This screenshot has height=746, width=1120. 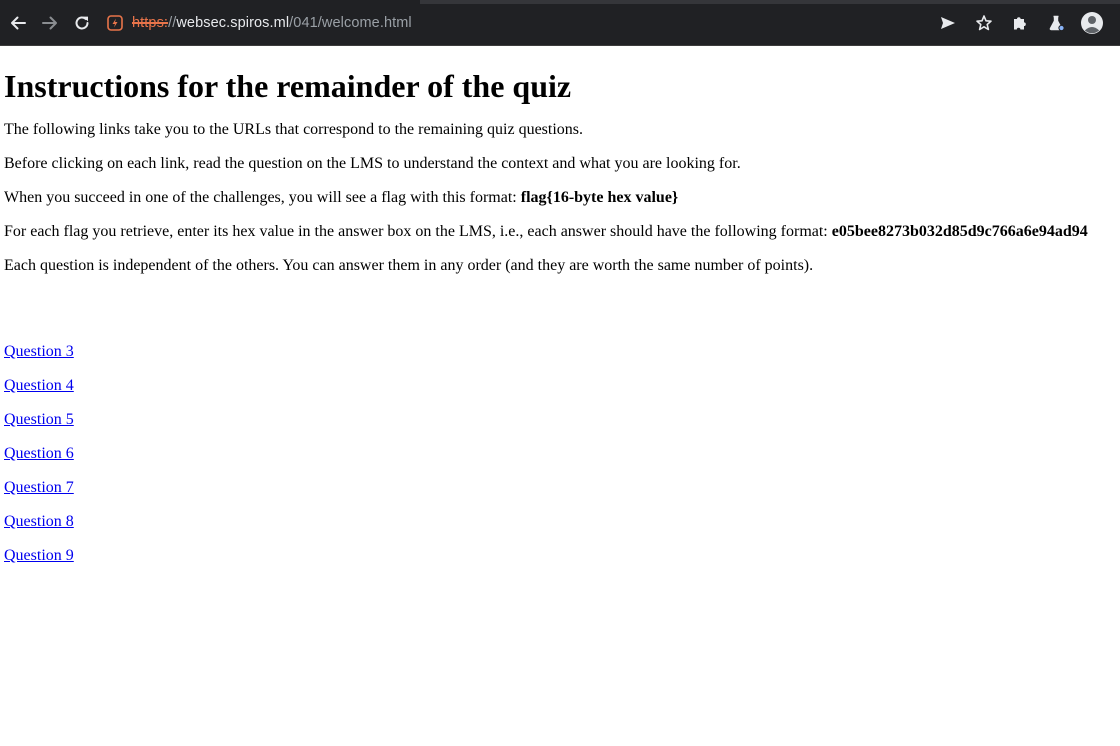 I want to click on not-secure-icon, so click(x=115, y=23).